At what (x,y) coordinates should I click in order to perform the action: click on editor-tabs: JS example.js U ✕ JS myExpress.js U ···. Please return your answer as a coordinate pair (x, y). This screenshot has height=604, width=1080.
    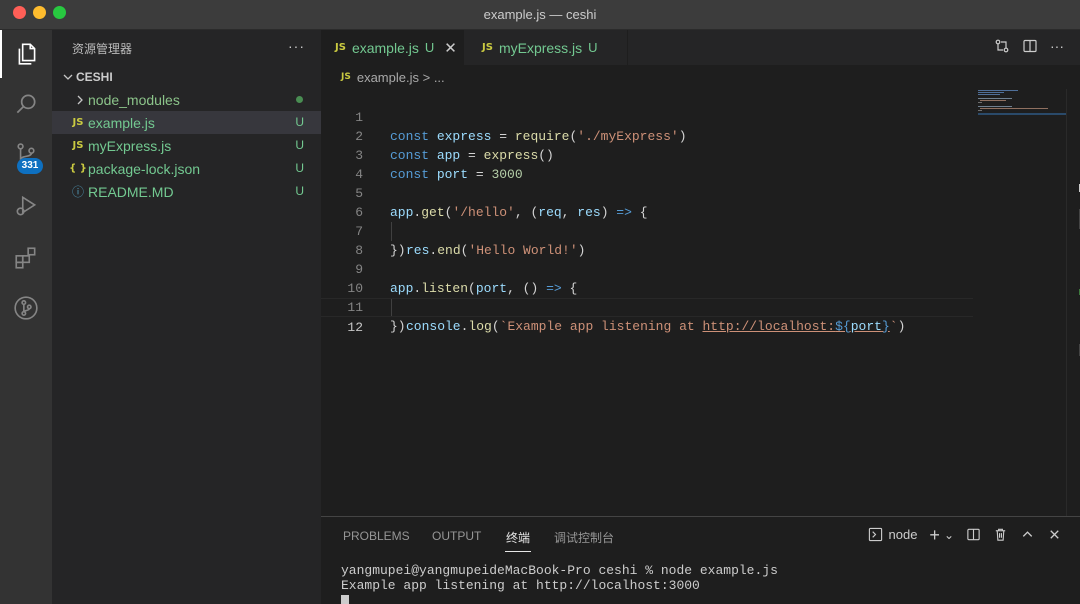
    Looking at the image, I should click on (700, 47).